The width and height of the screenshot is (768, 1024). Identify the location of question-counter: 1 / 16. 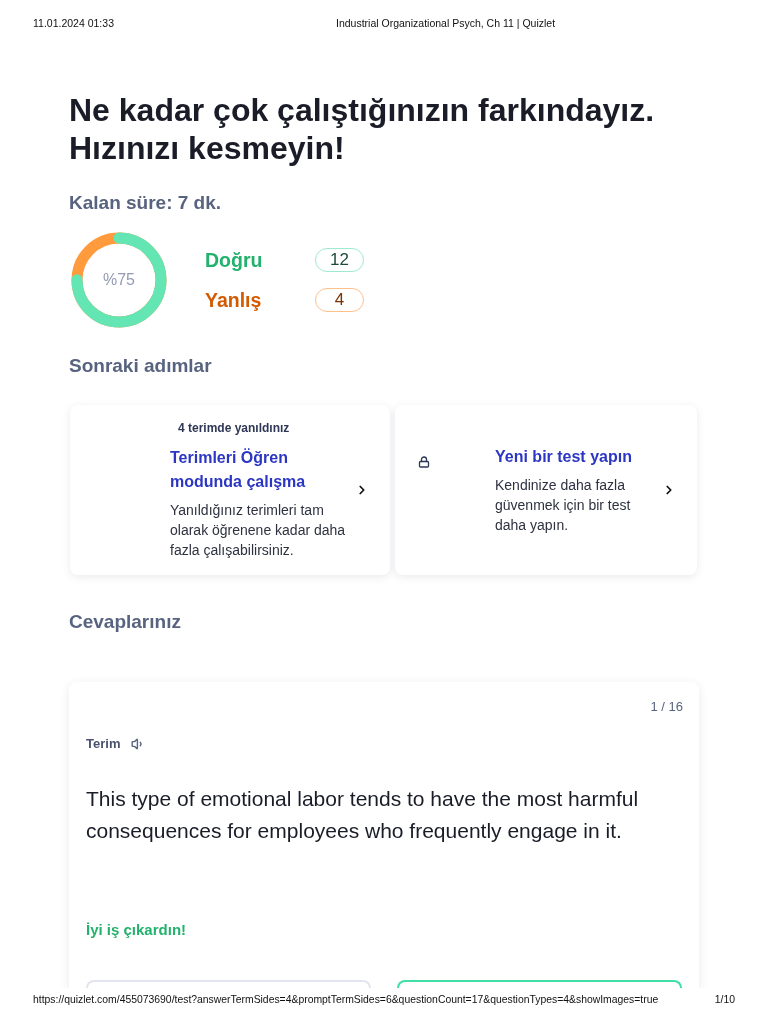
(666, 707).